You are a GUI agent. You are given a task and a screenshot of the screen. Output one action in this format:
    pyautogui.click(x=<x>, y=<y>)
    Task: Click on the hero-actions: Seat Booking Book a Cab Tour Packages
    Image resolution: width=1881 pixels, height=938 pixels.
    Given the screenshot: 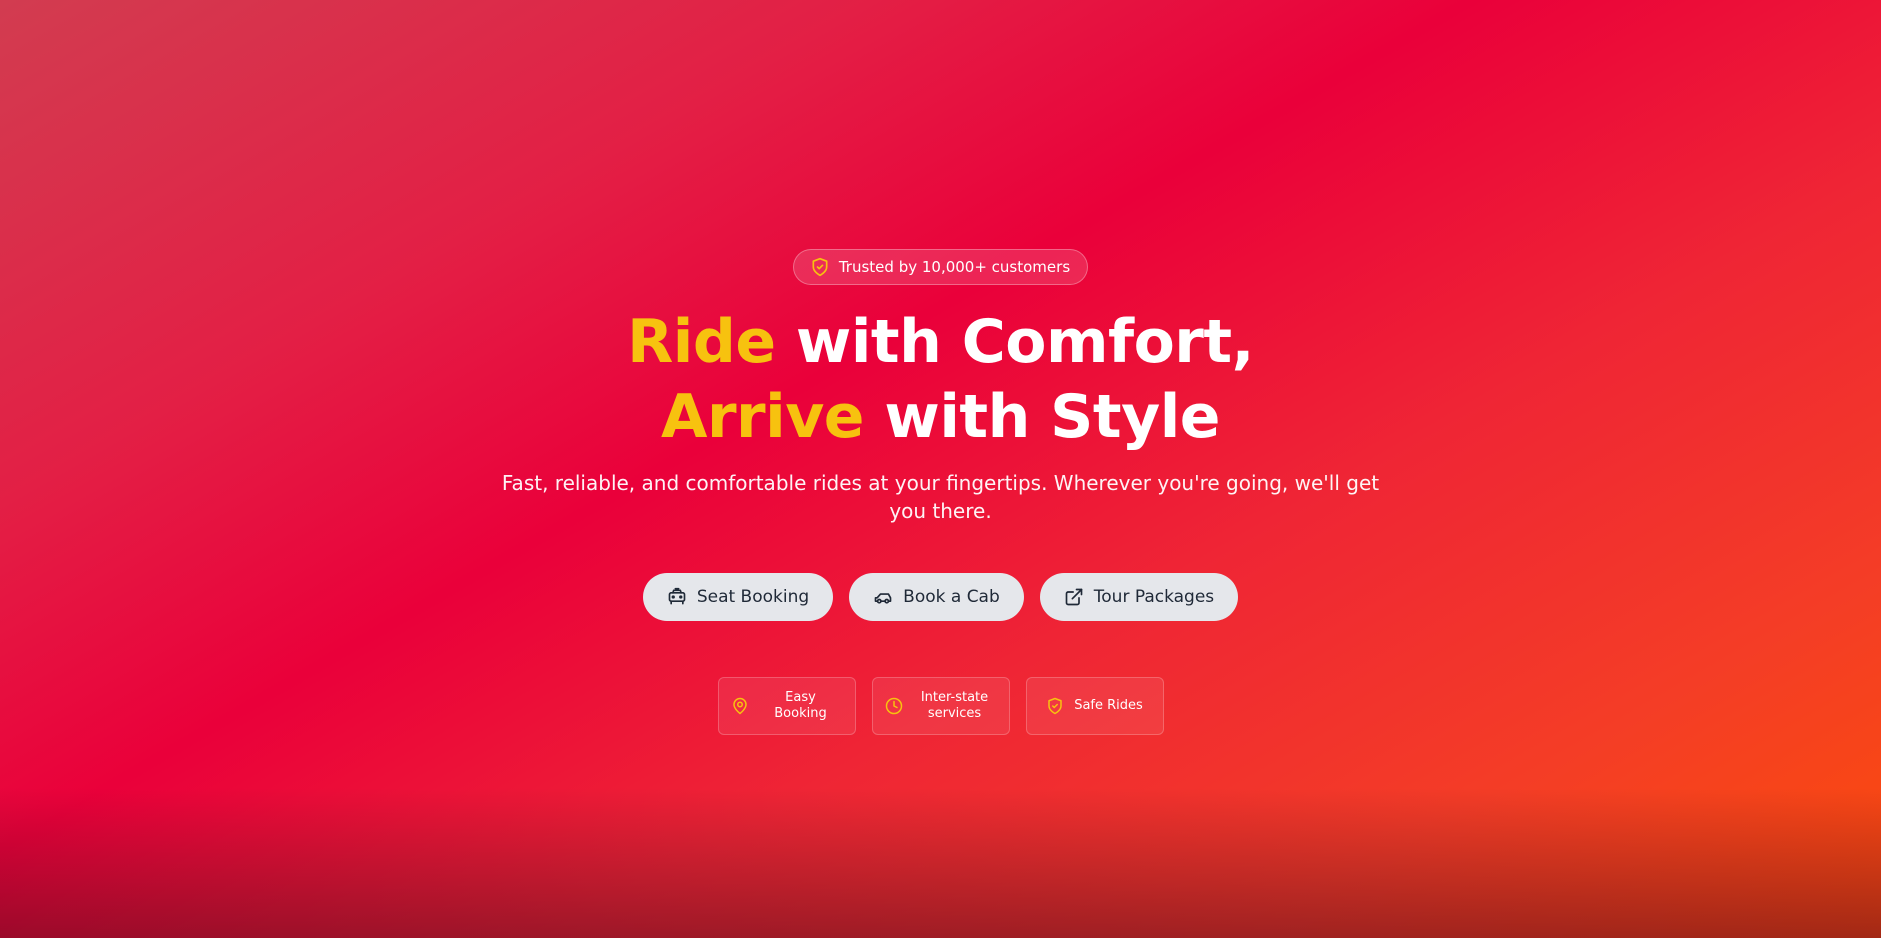 What is the action you would take?
    pyautogui.click(x=940, y=597)
    